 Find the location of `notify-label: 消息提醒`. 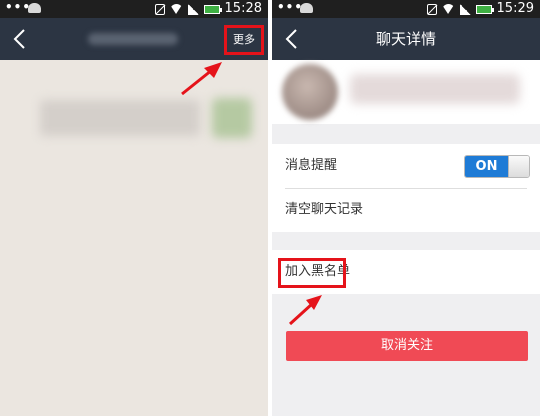

notify-label: 消息提醒 is located at coordinates (311, 165).